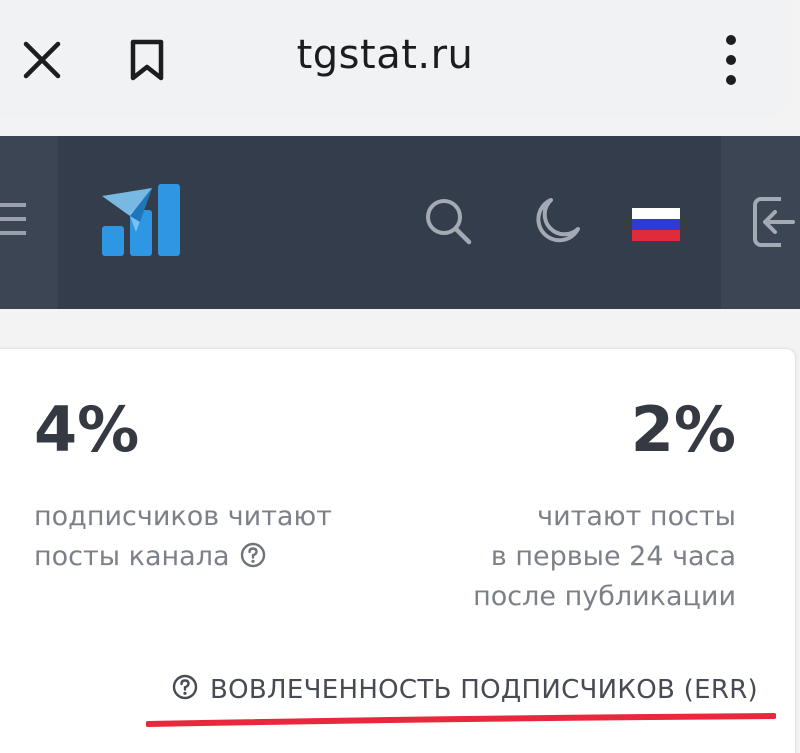  What do you see at coordinates (183, 516) in the screenshot?
I see `desc-left-line1: подписчиков читают` at bounding box center [183, 516].